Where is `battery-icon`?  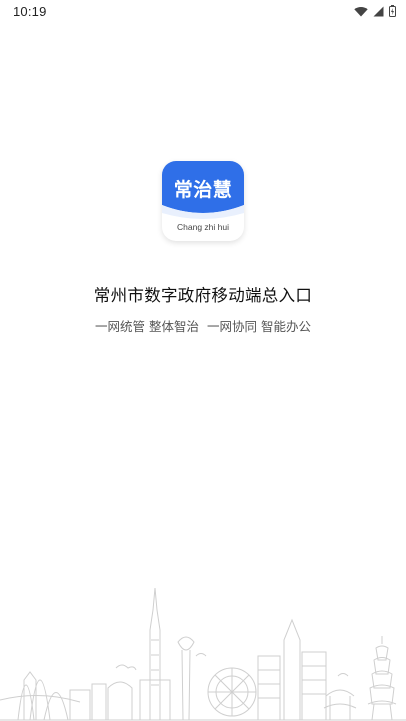 battery-icon is located at coordinates (392, 11).